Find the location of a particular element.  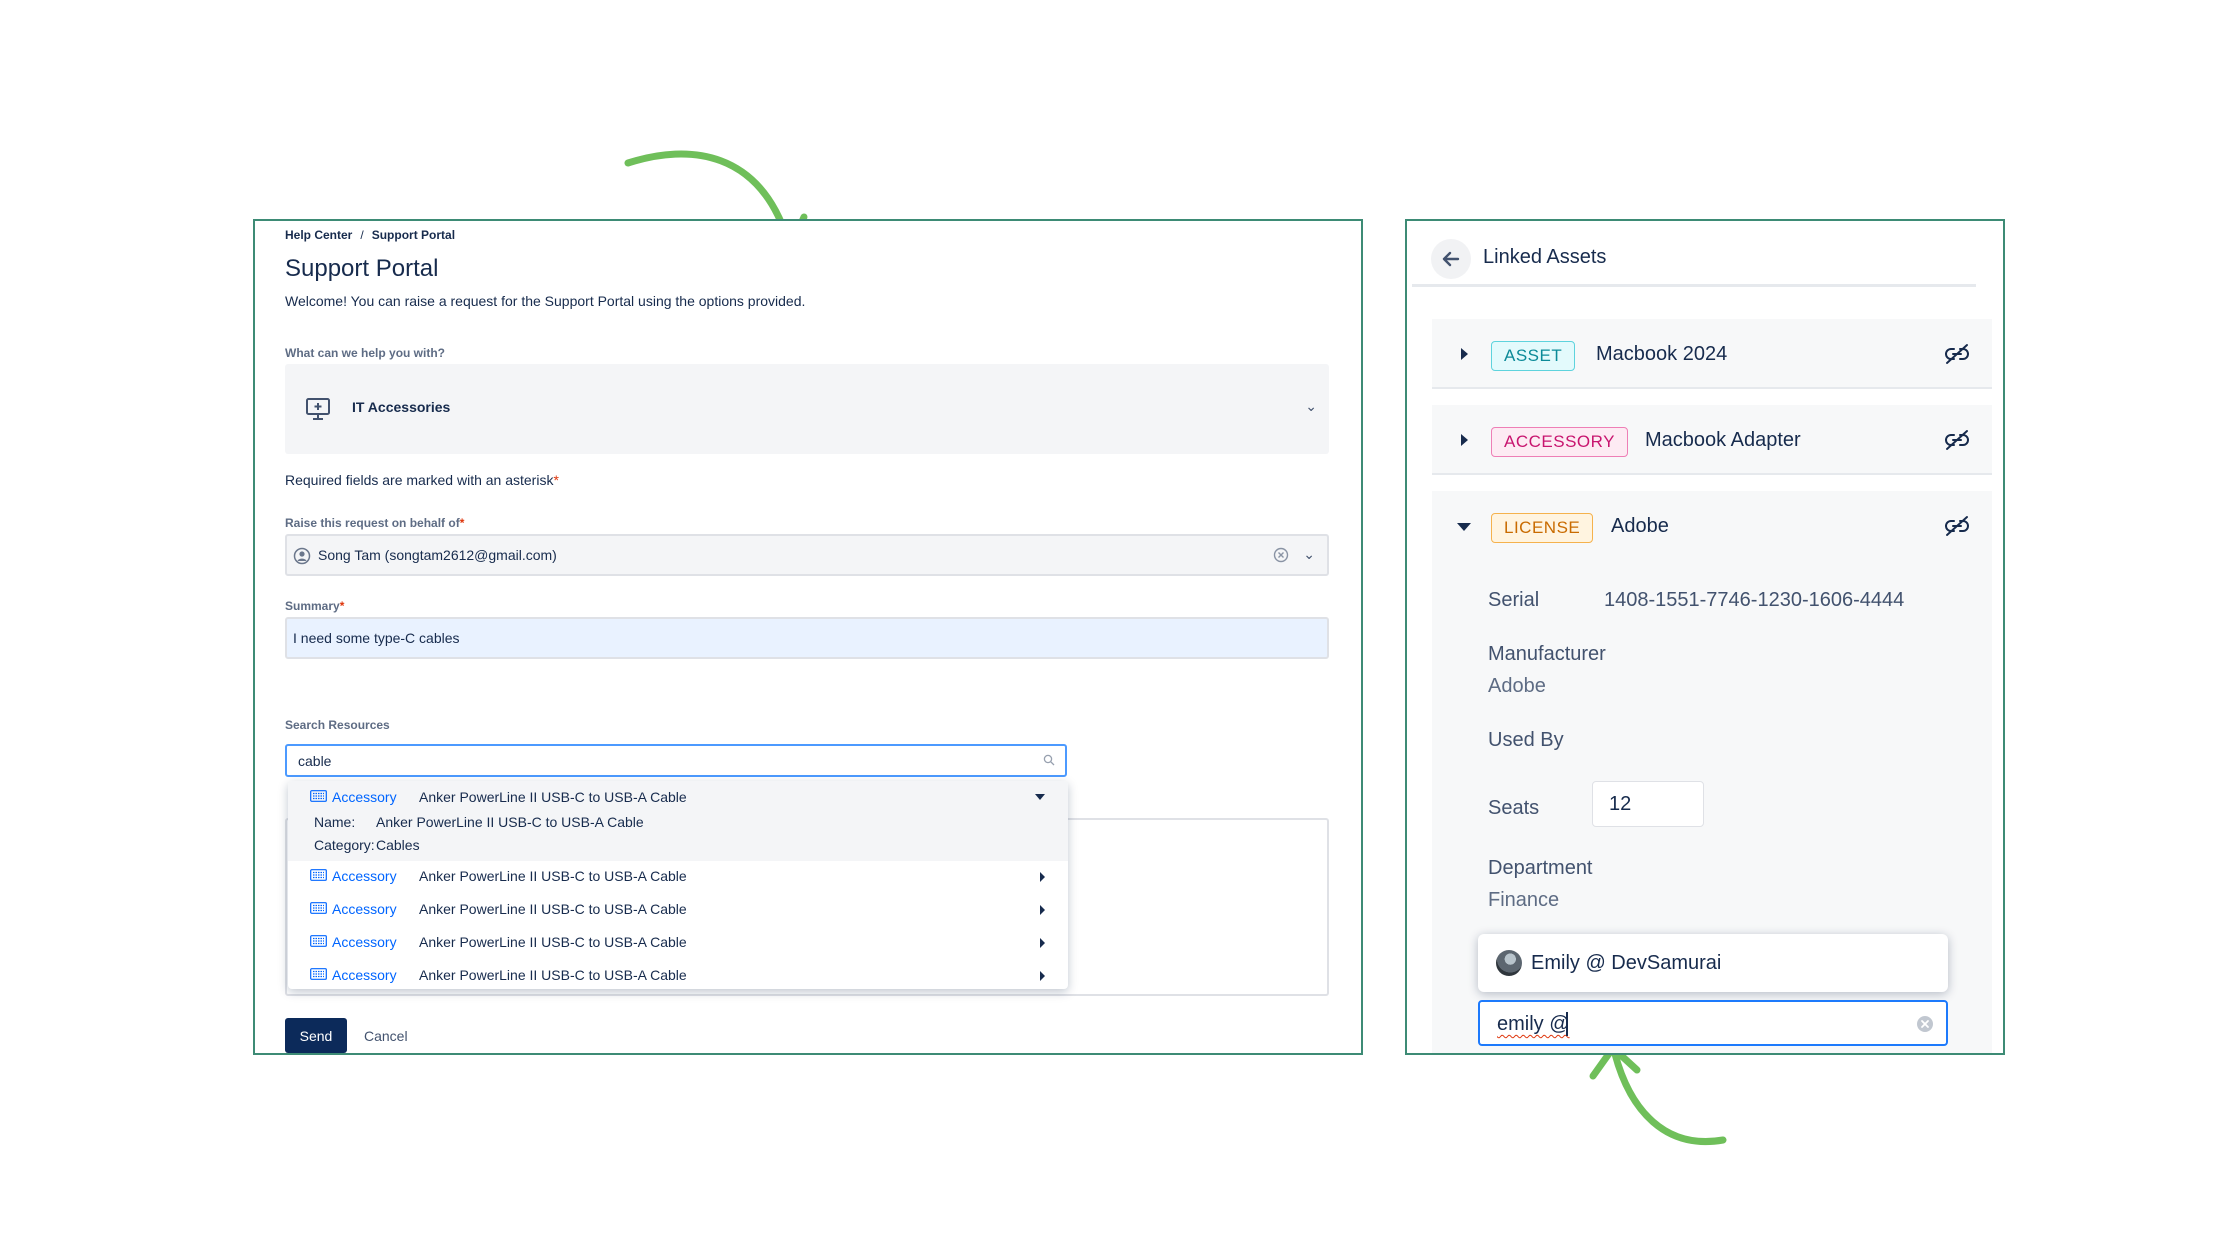

breadcrumb: Help Center / Support Portal is located at coordinates (370, 235).